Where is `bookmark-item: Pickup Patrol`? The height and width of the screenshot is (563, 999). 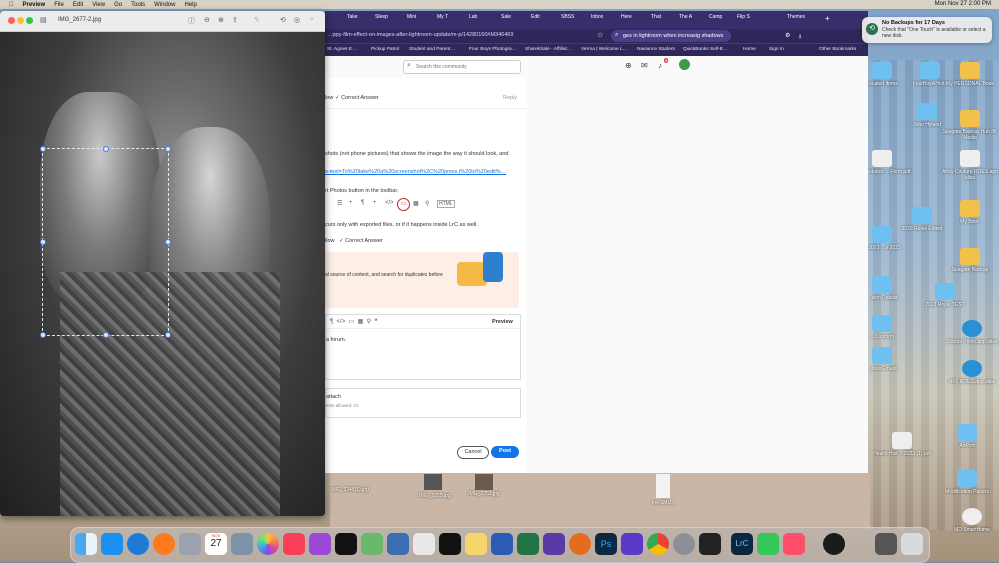
bookmark-item: Pickup Patrol is located at coordinates (385, 49).